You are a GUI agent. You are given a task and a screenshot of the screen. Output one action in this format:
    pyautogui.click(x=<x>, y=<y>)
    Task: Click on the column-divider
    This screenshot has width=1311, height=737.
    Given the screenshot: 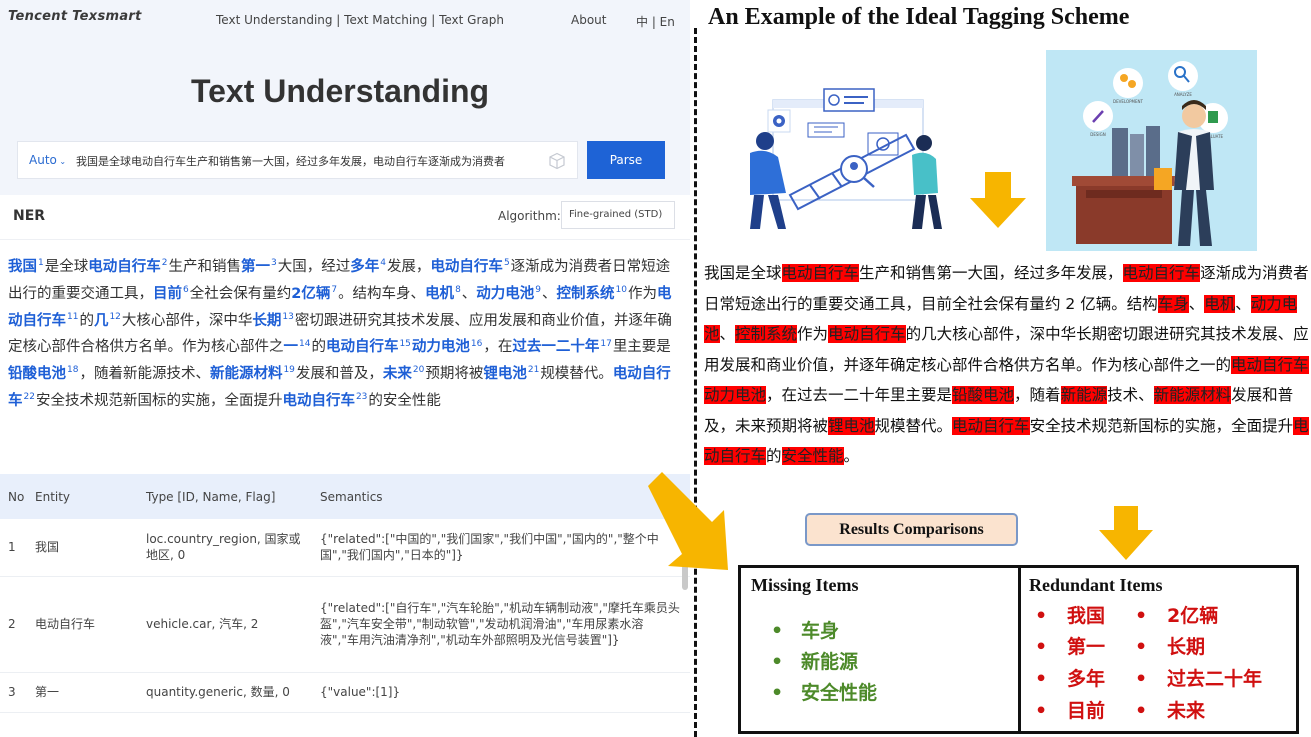 What is the action you would take?
    pyautogui.click(x=1019, y=649)
    